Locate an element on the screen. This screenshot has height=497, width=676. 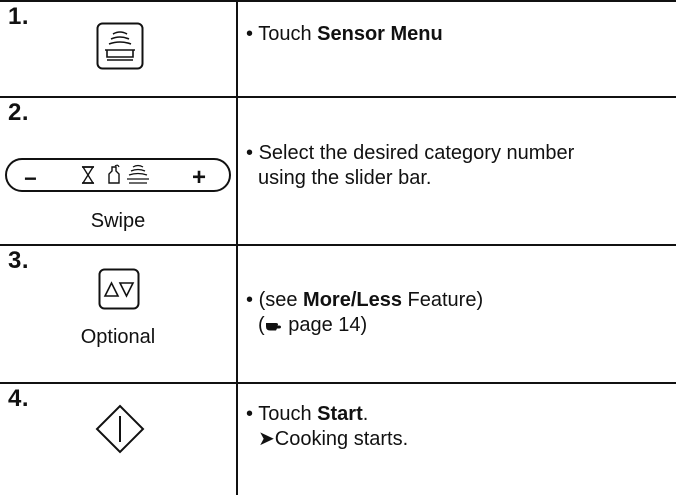
step-number: 4. is located at coordinates (19, 398).